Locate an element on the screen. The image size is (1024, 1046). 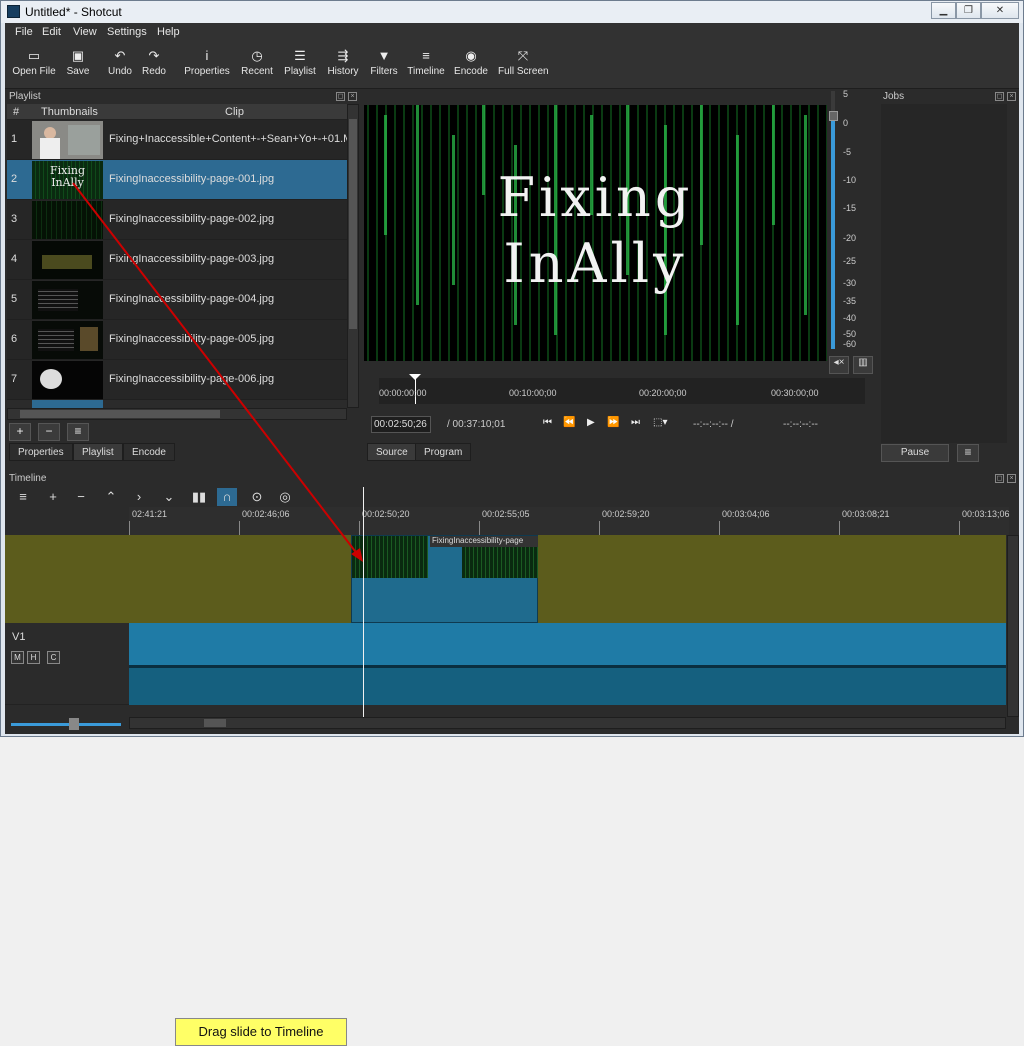
track-v1-clip is located at coordinates (567, 644).